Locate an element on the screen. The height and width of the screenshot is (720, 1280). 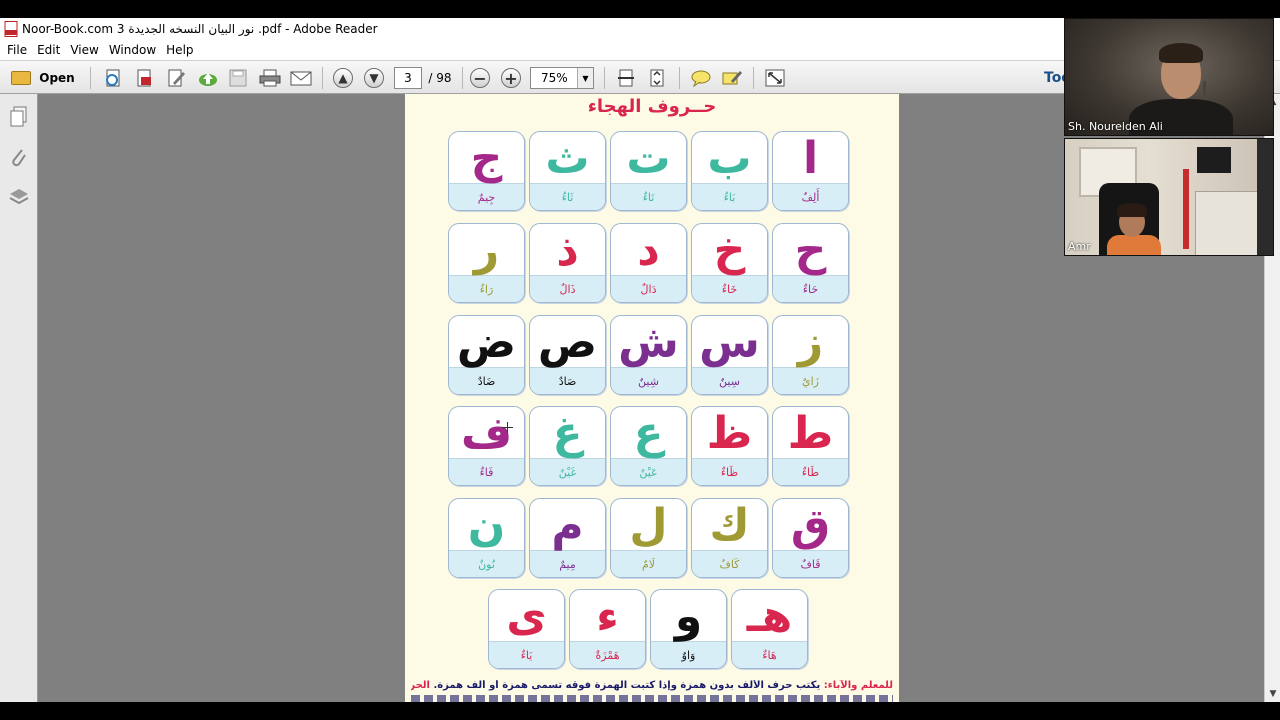
letter-name: حَاءٌ is located at coordinates (810, 289).